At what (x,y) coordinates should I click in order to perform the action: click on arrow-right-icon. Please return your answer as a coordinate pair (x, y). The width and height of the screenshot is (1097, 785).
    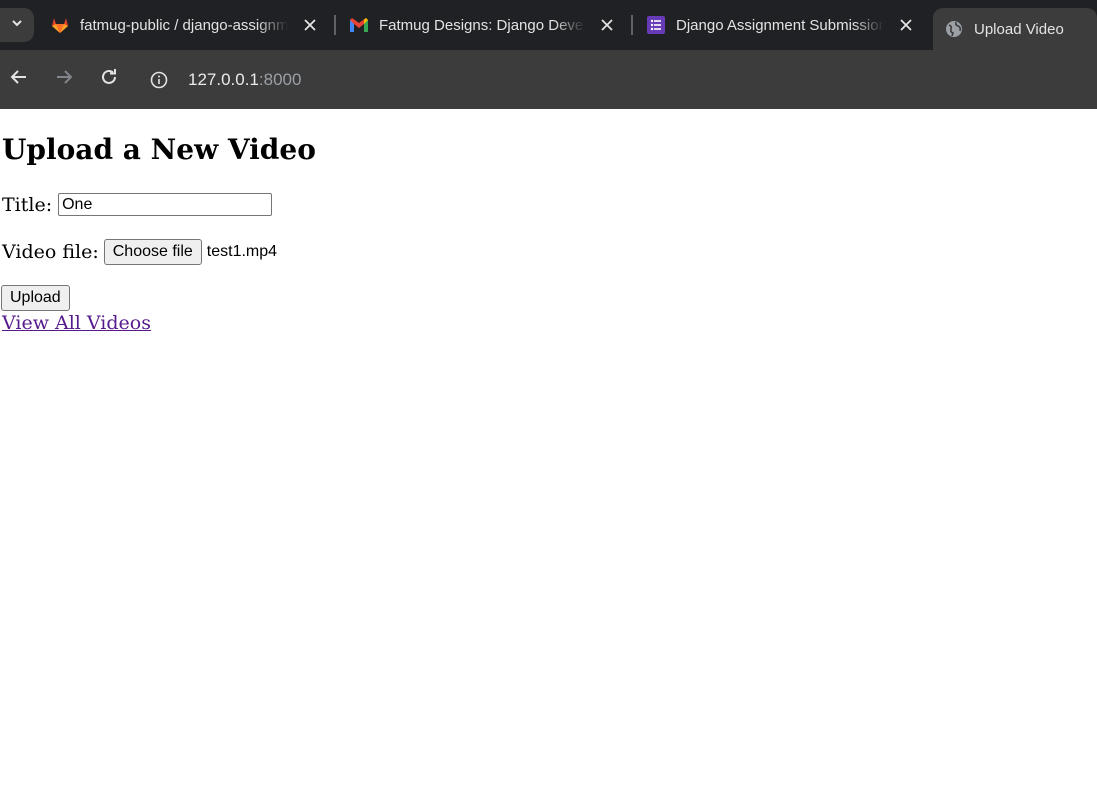
    Looking at the image, I should click on (64, 79).